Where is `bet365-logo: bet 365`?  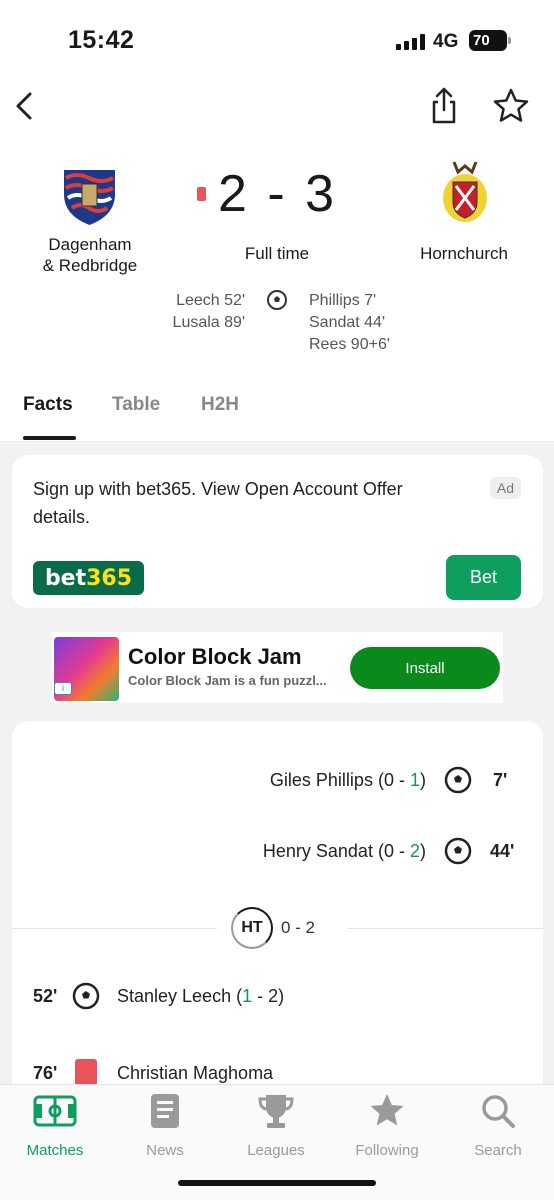
bet365-logo: bet 365 is located at coordinates (88, 578).